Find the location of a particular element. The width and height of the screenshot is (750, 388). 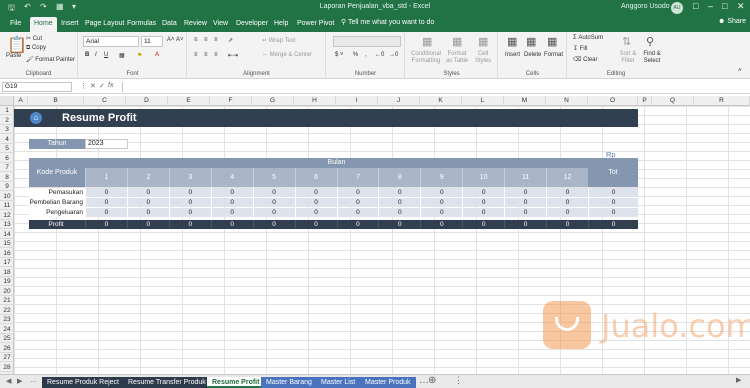

conditional-formatting-button: Conditional Formatting is located at coordinates (426, 58).